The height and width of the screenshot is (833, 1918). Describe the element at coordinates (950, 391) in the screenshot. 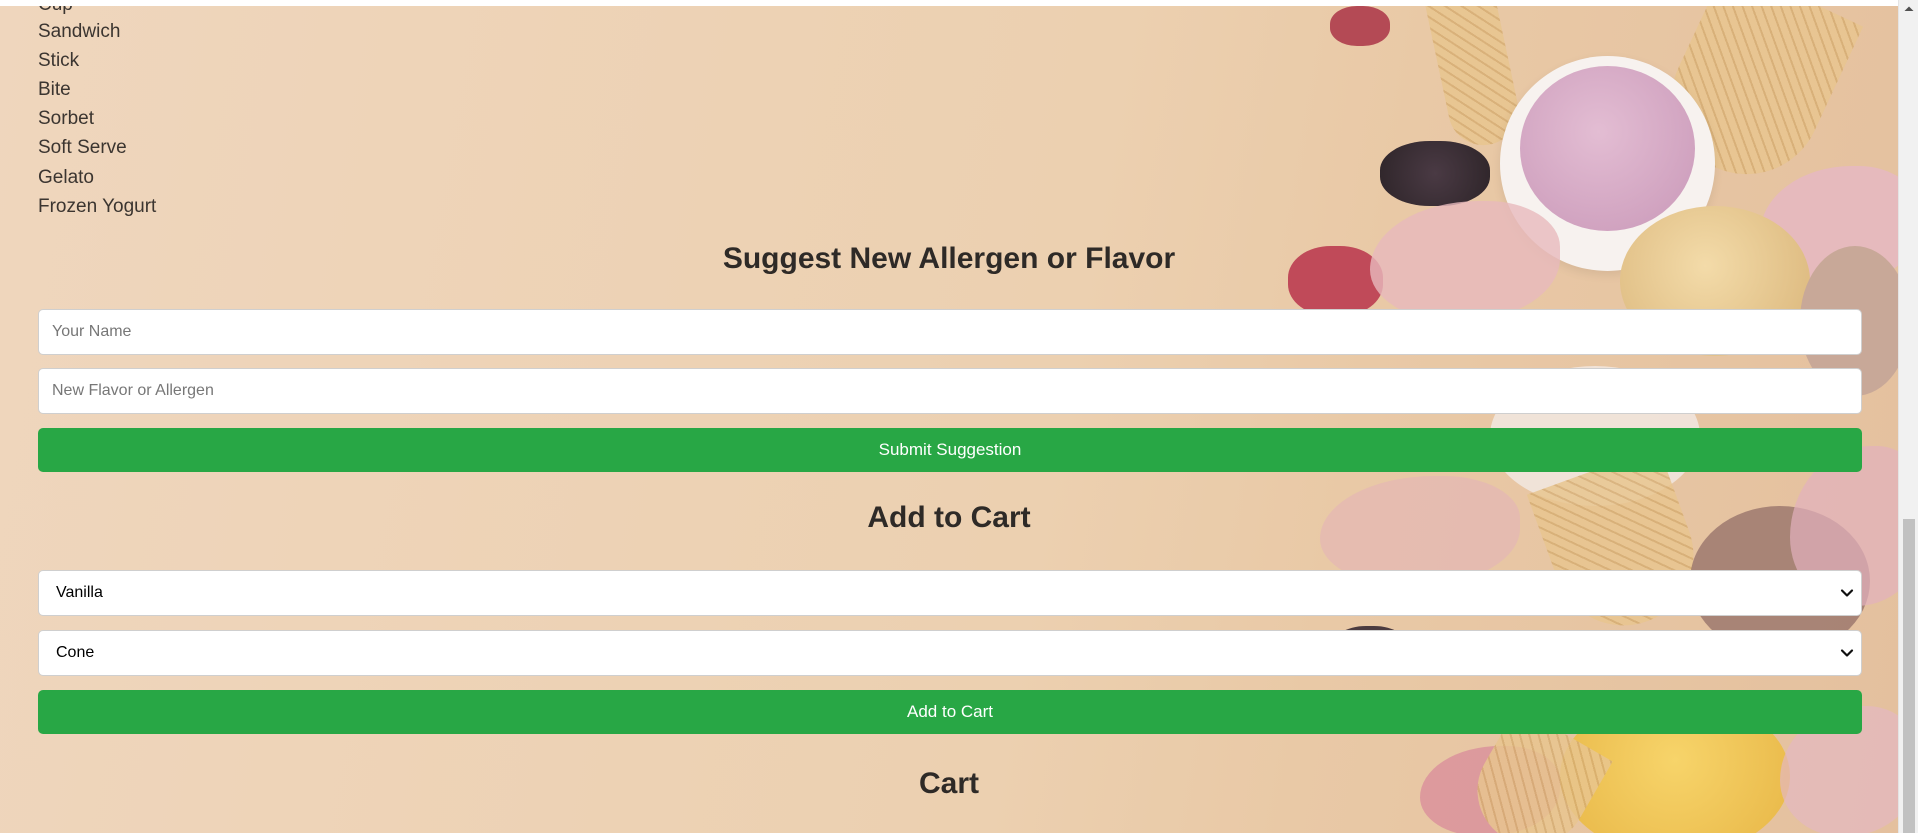

I see `new-flavor-or-allergen-input` at that location.